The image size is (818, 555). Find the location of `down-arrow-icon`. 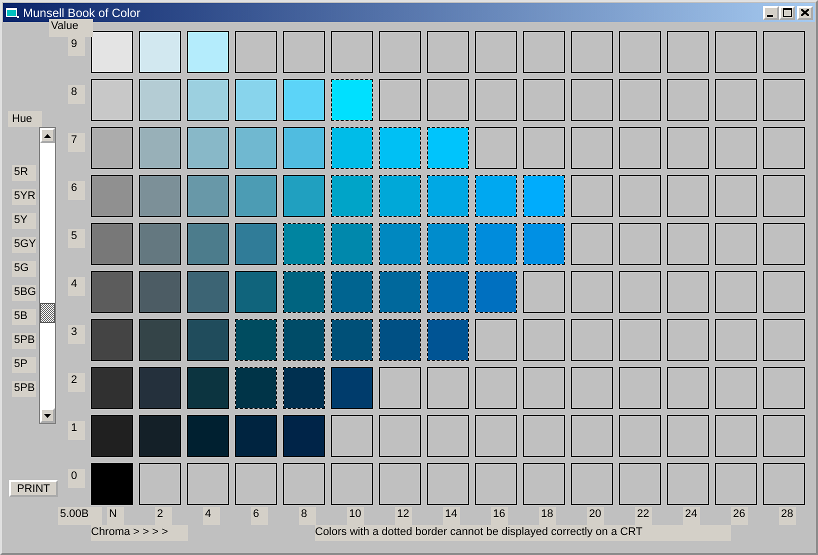

down-arrow-icon is located at coordinates (47, 416).